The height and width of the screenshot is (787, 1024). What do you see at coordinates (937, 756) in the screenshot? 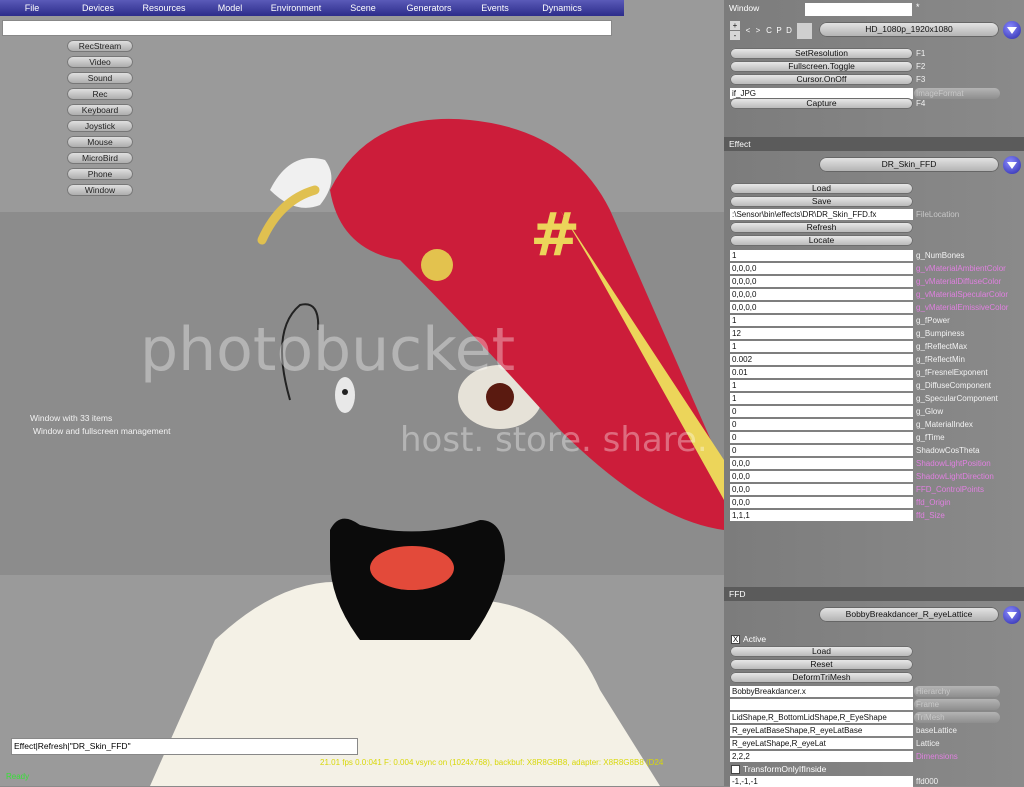
I see `ffd-field-label: Dimensions` at bounding box center [937, 756].